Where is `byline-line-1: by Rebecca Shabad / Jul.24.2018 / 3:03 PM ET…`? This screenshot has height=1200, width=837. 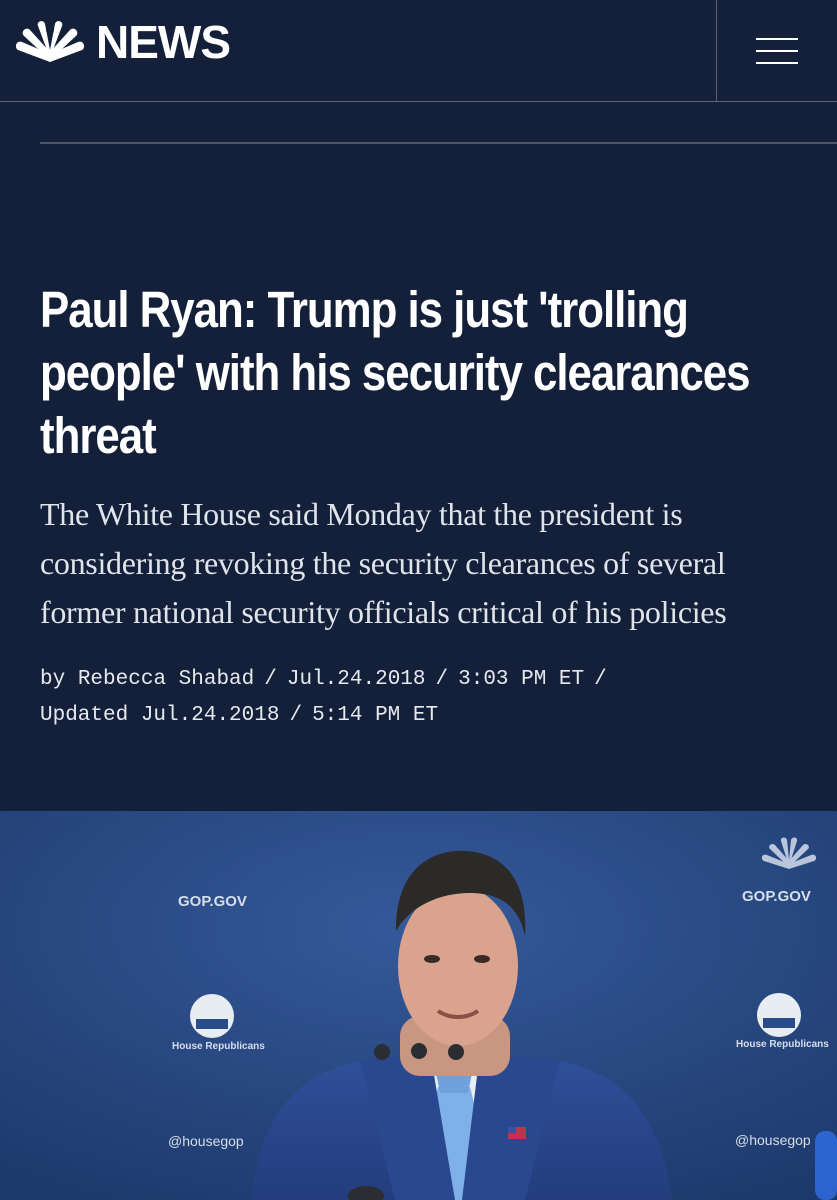 byline-line-1: by Rebecca Shabad / Jul.24.2018 / 3:03 PM ET… is located at coordinates (425, 680).